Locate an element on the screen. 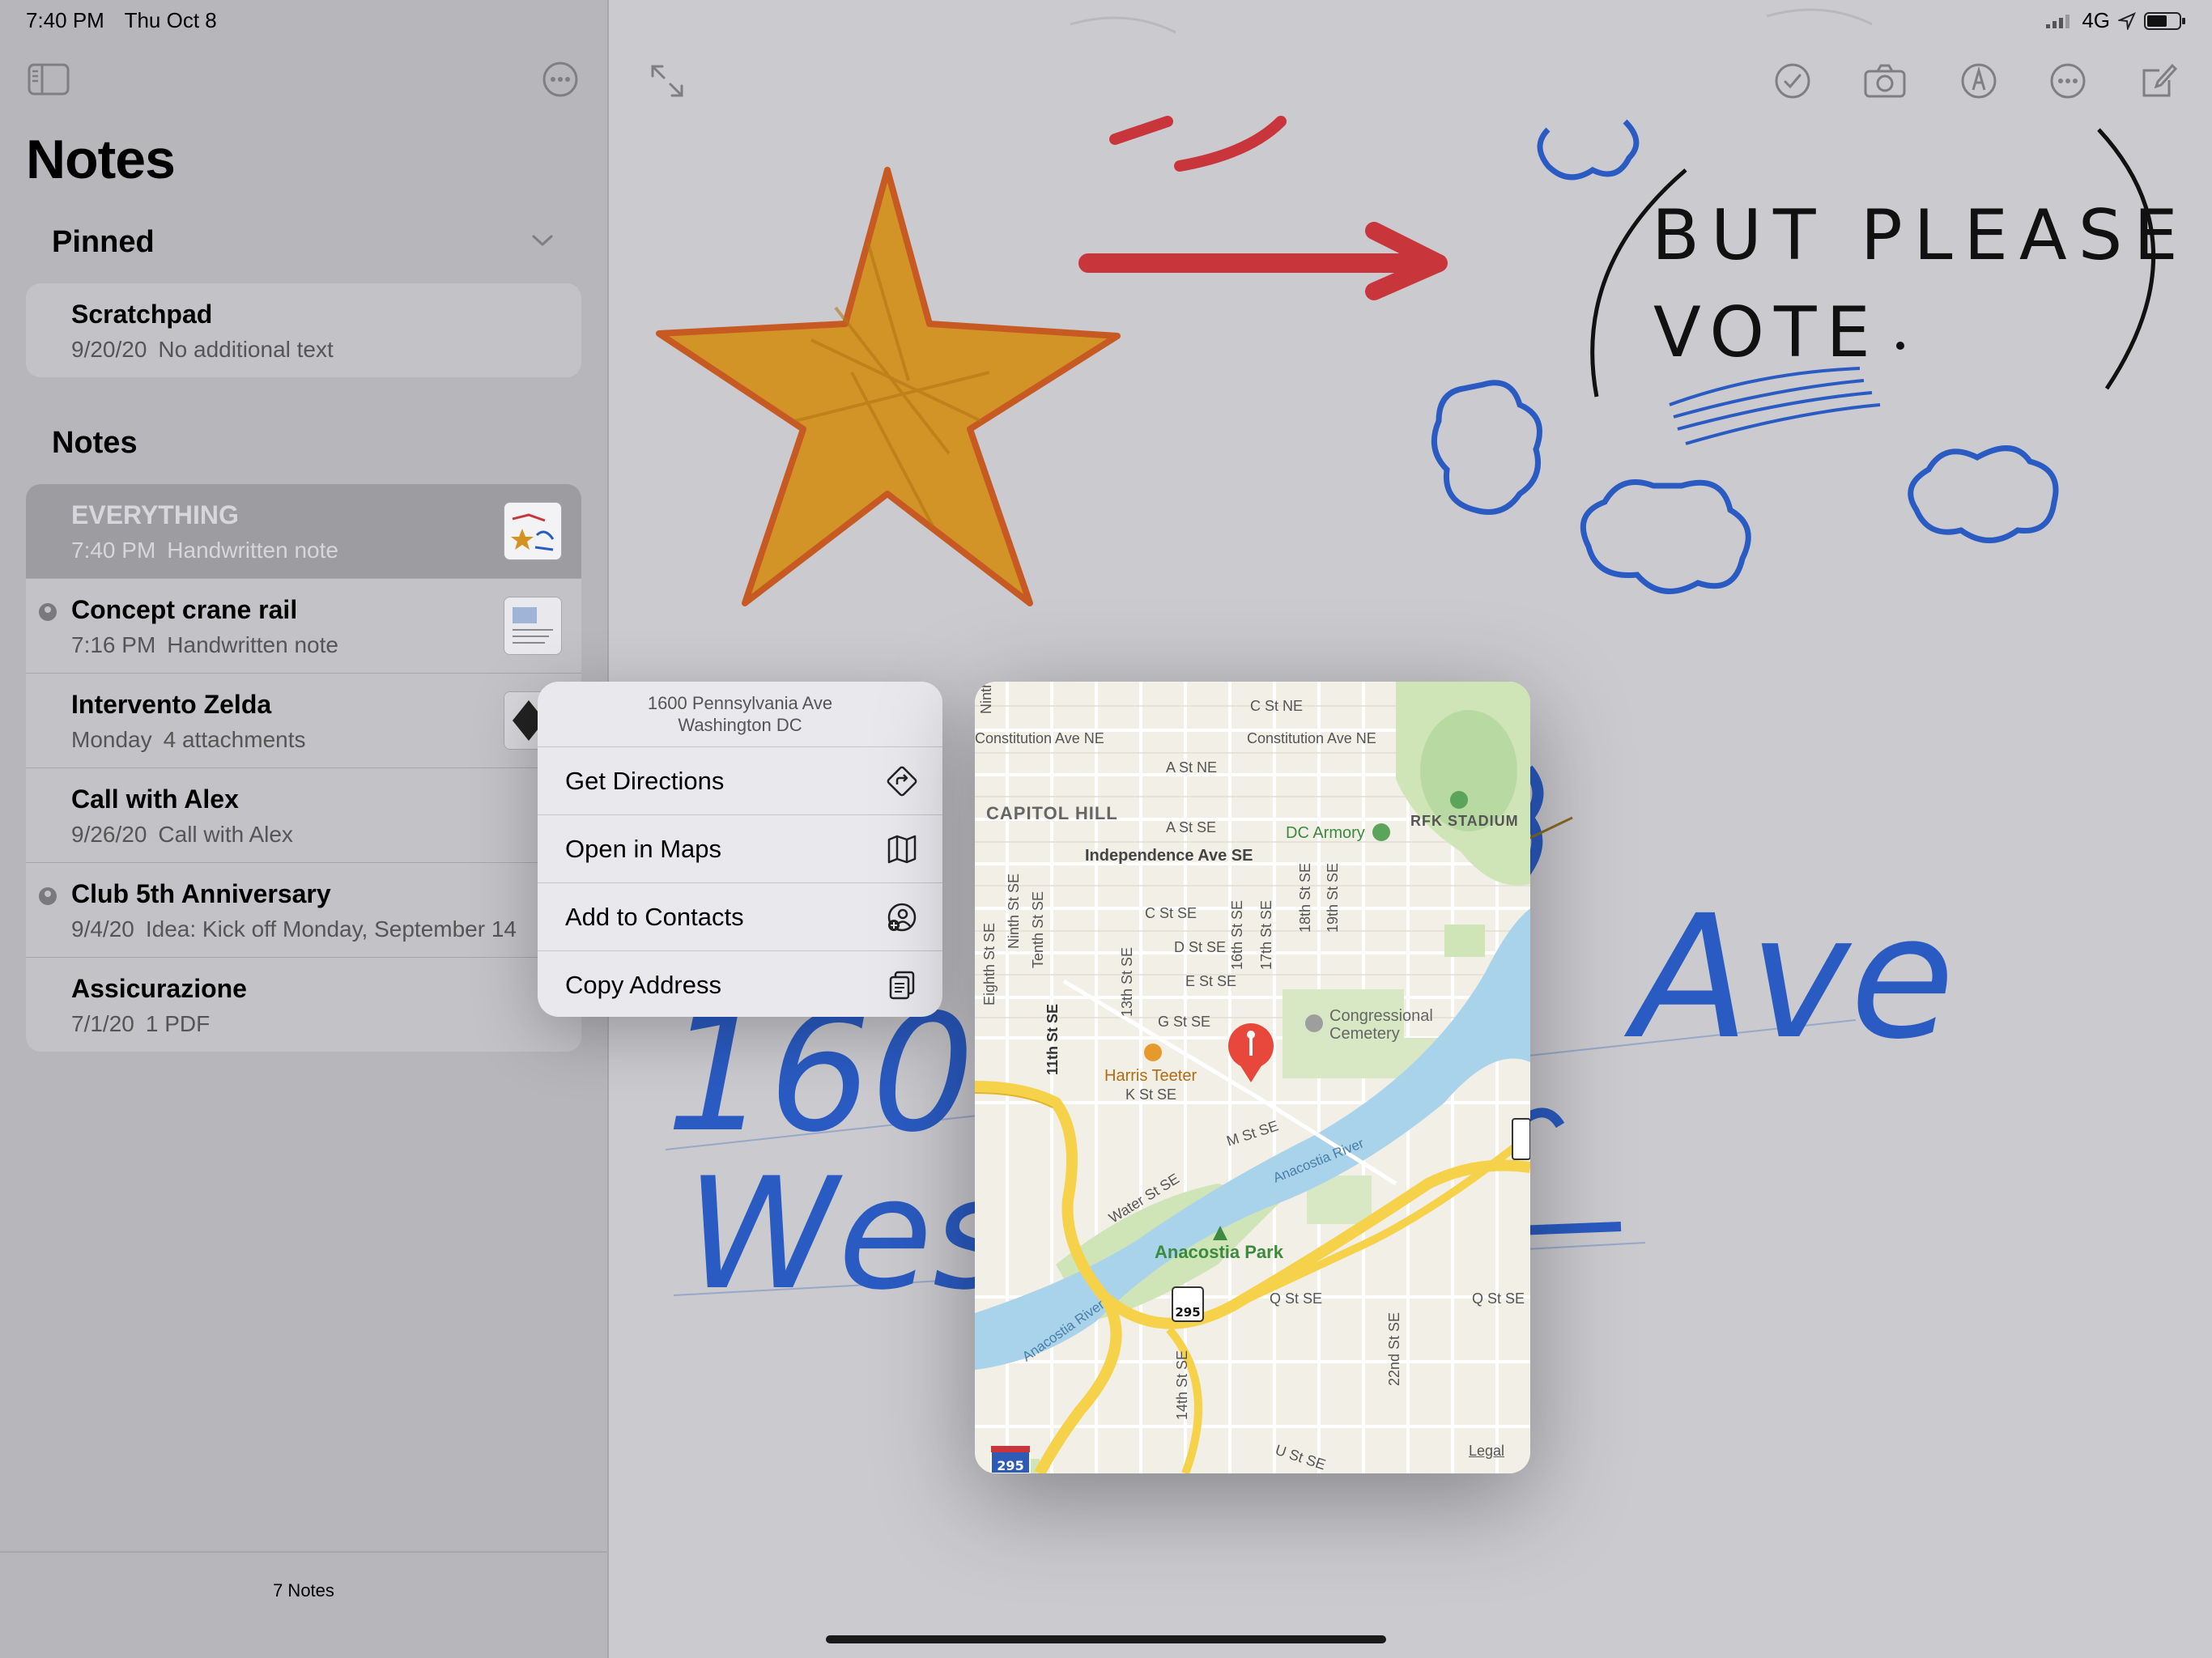  svg-text: BUT PLEASE is located at coordinates (1921, 235).